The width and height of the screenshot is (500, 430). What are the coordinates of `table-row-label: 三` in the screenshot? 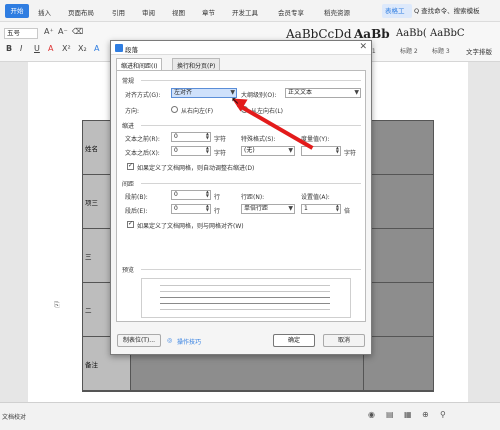 It's located at (88, 256).